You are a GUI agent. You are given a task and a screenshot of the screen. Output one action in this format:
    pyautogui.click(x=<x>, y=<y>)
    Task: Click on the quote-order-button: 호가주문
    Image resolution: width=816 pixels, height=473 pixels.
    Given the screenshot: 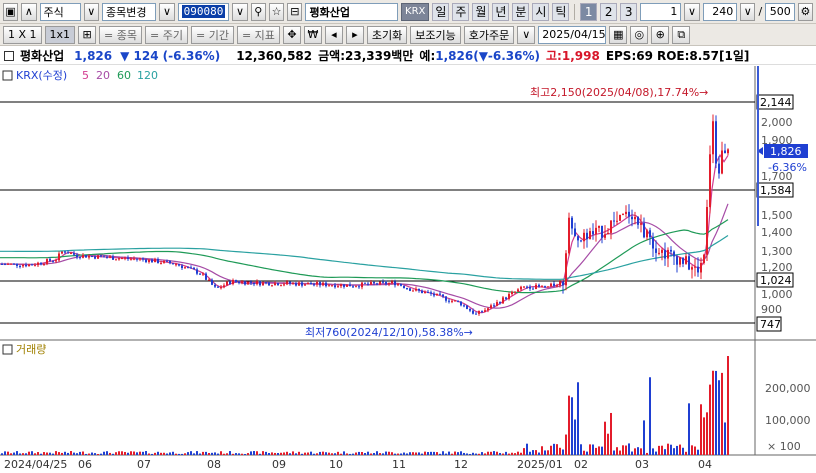 What is the action you would take?
    pyautogui.click(x=489, y=34)
    